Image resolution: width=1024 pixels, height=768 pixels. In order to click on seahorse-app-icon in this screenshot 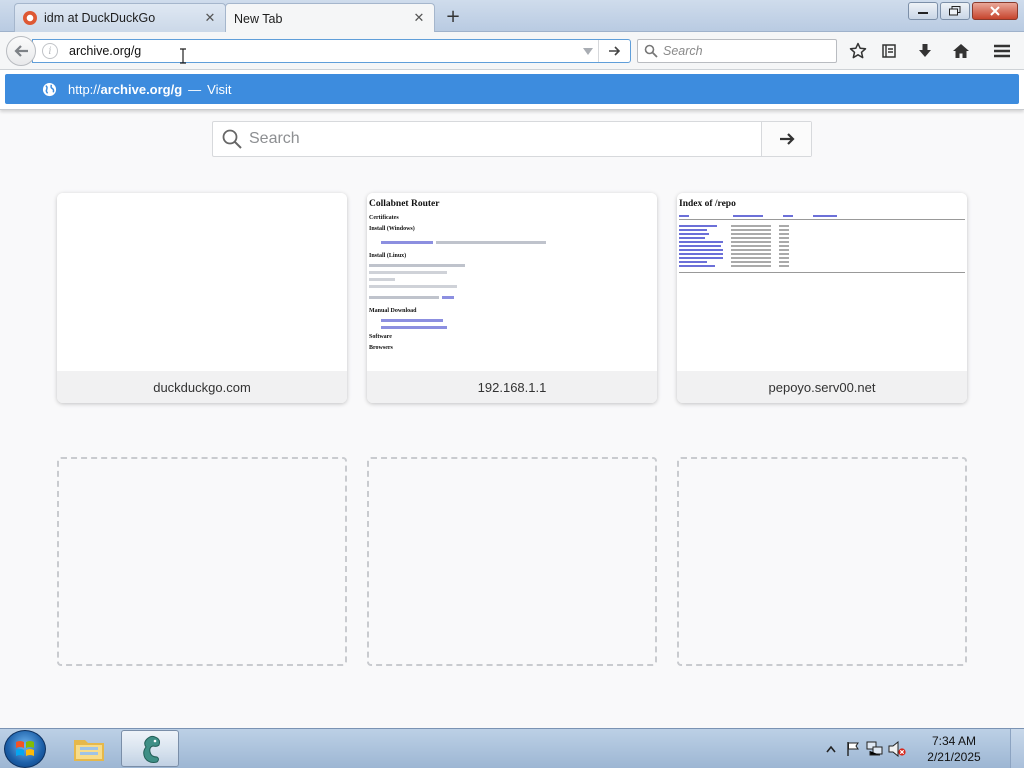, I will do `click(151, 749)`.